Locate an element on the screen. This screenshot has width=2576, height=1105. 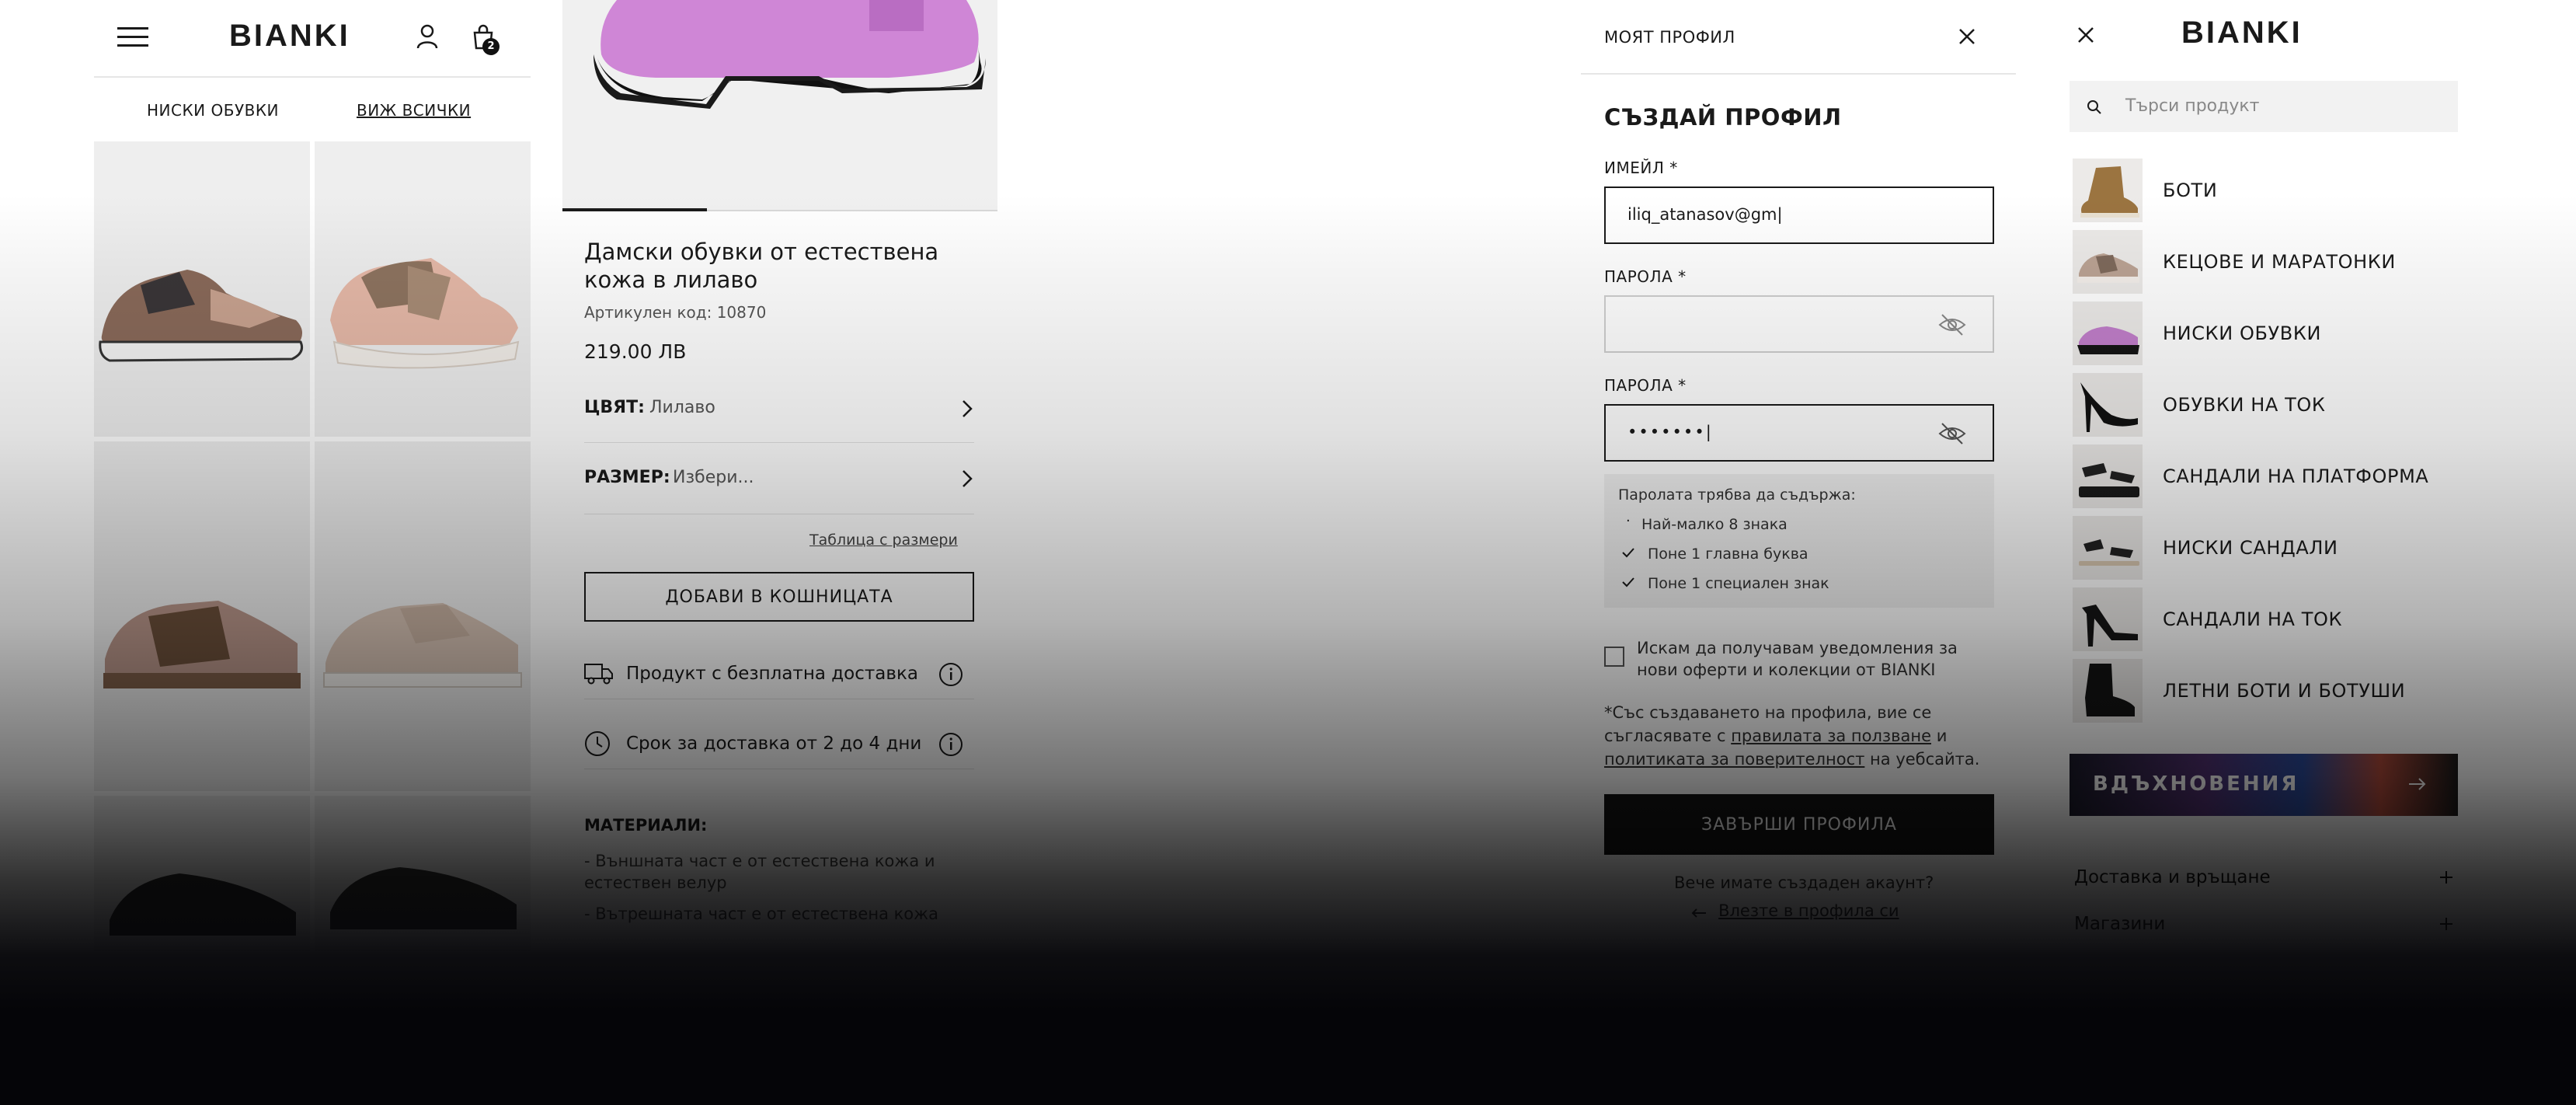
password-rule: Поне 1 специален знак is located at coordinates (1738, 583).